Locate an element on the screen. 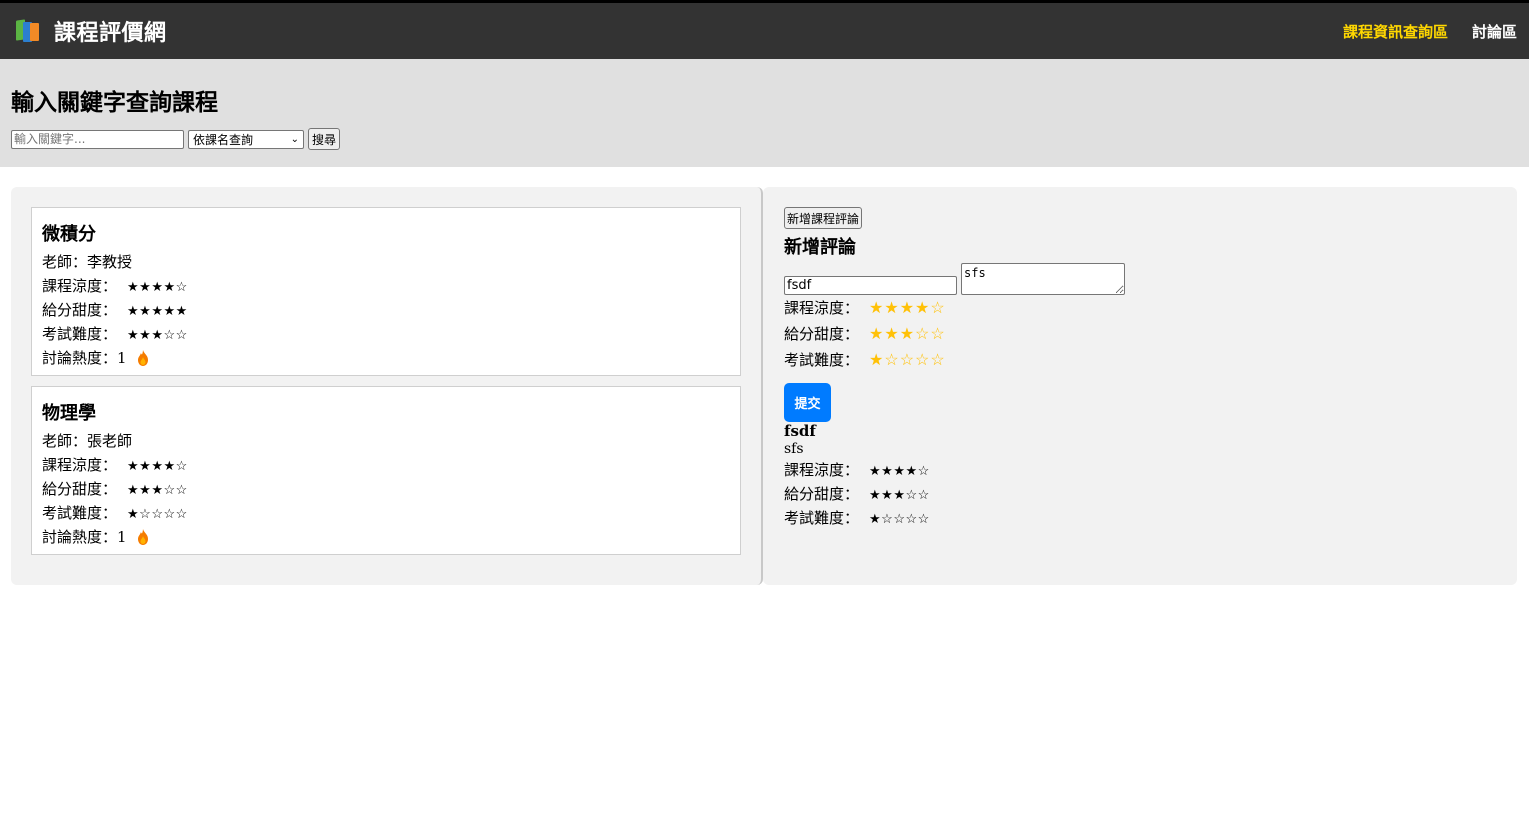 Image resolution: width=1529 pixels, height=822 pixels. exam-row: 考試難度： ★★★☆☆ is located at coordinates (386, 334).